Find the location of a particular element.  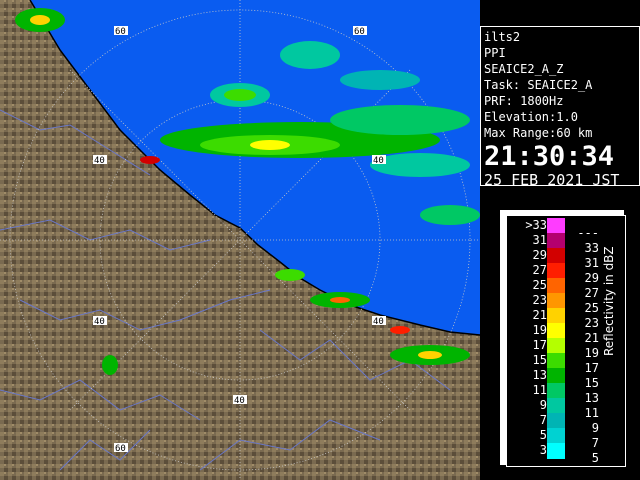

legend-row: 9 11 is located at coordinates (567, 409).